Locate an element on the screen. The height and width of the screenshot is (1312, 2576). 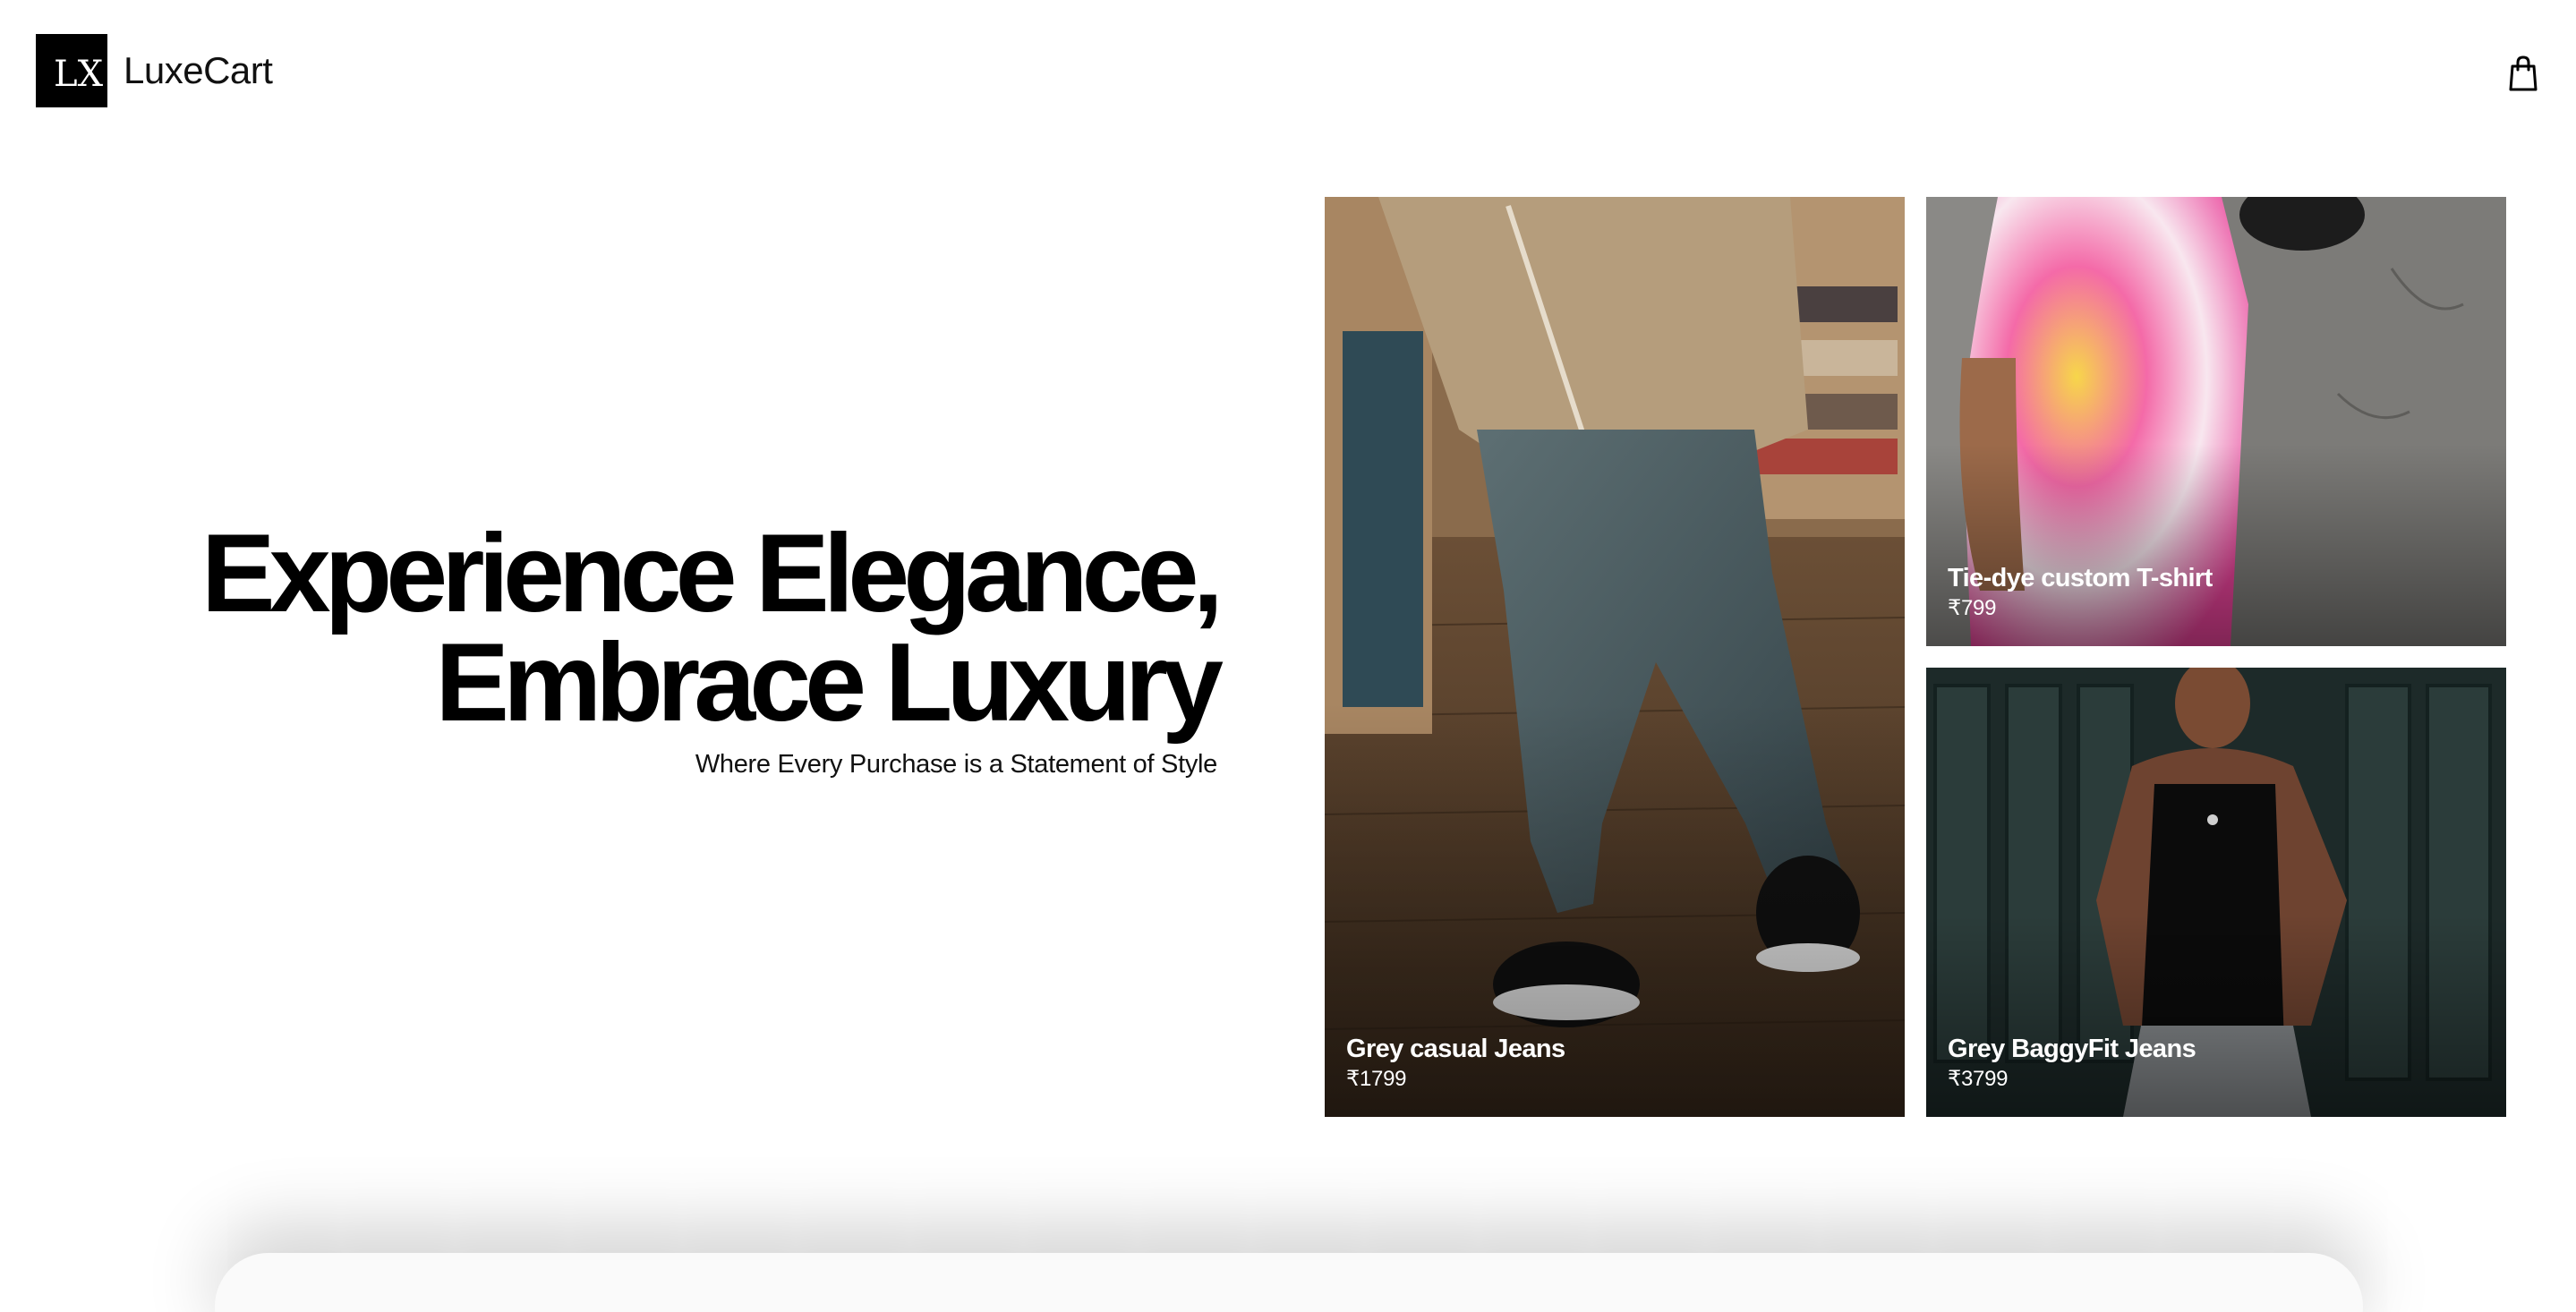
product-info: Grey BaggyFit Jeans ₹3799 is located at coordinates (2072, 1063).